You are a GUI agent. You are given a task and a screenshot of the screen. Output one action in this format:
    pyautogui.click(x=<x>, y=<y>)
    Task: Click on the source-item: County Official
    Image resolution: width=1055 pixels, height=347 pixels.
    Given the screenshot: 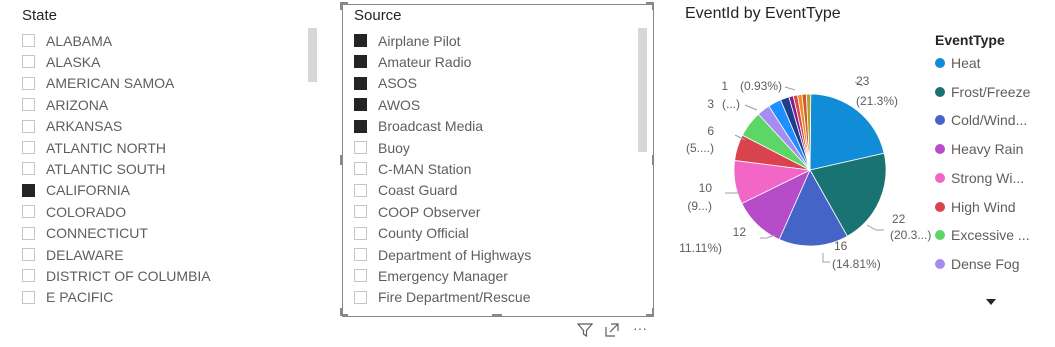 What is the action you would take?
    pyautogui.click(x=411, y=233)
    